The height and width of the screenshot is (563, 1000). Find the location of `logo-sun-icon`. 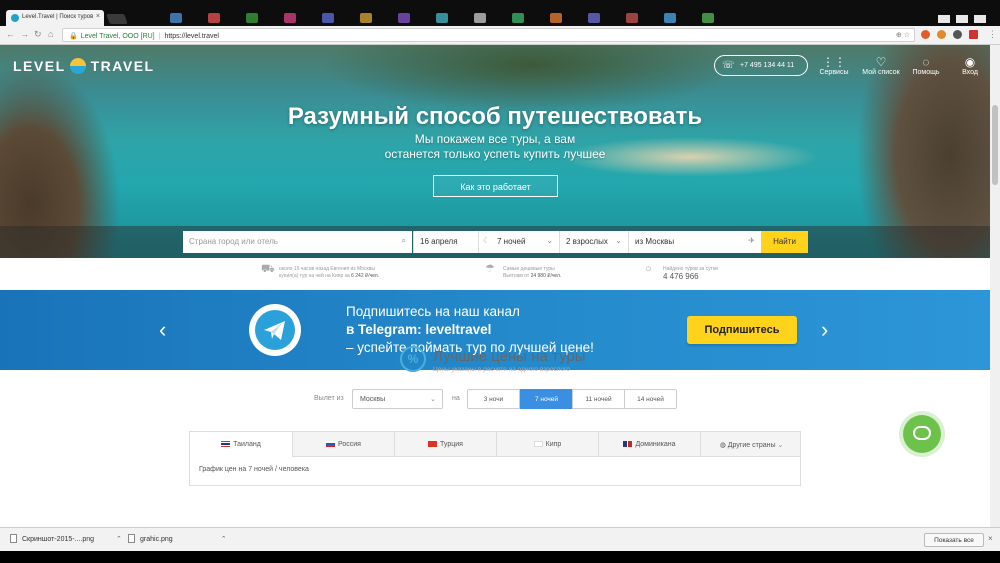

logo-sun-icon is located at coordinates (77, 66).